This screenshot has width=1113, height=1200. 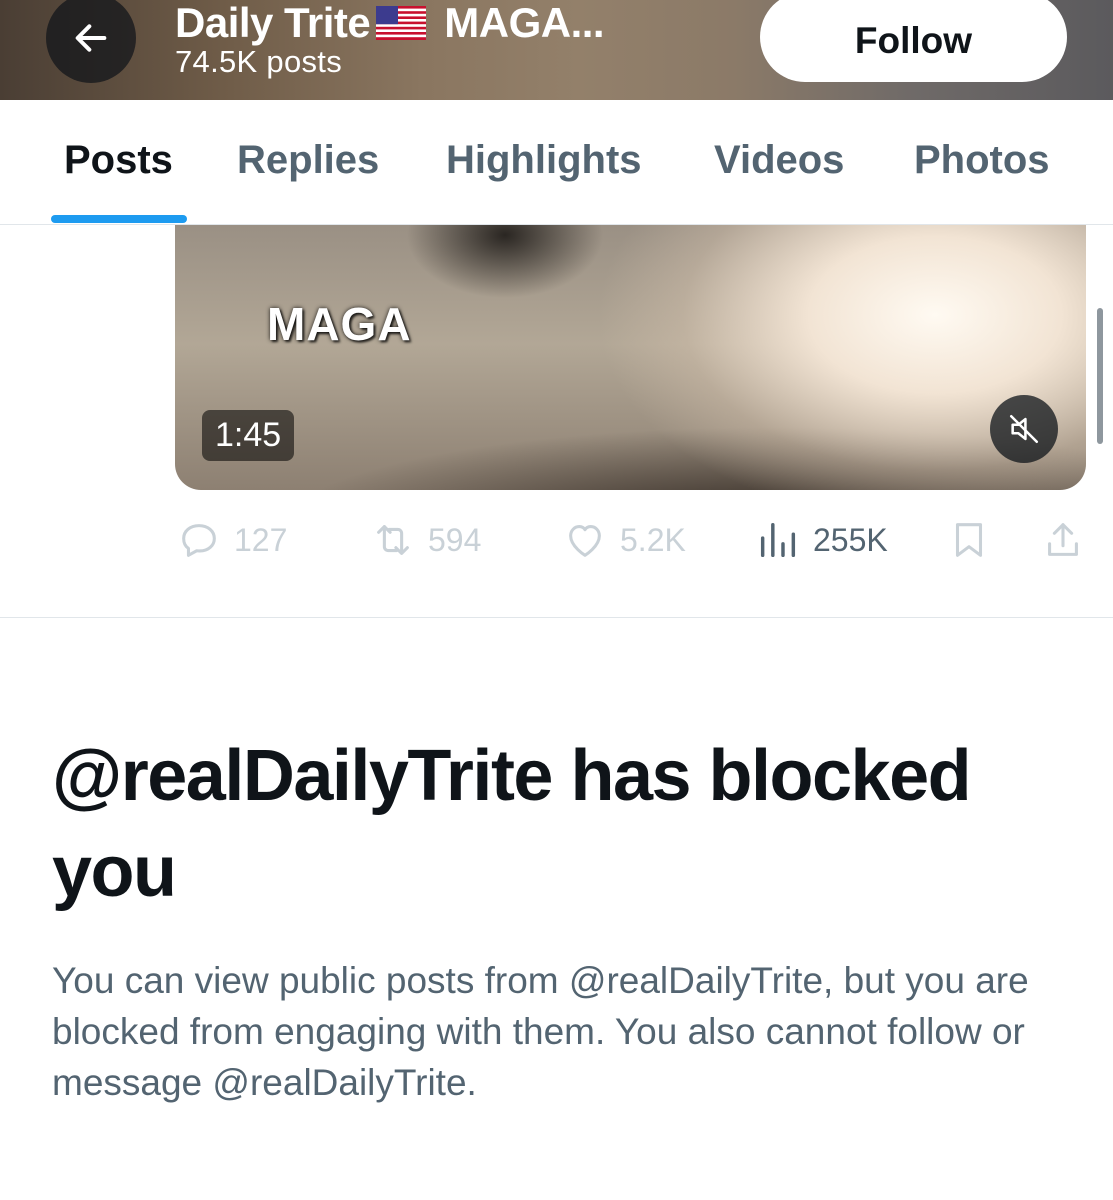 What do you see at coordinates (118, 160) in the screenshot?
I see `tab-posts: Posts` at bounding box center [118, 160].